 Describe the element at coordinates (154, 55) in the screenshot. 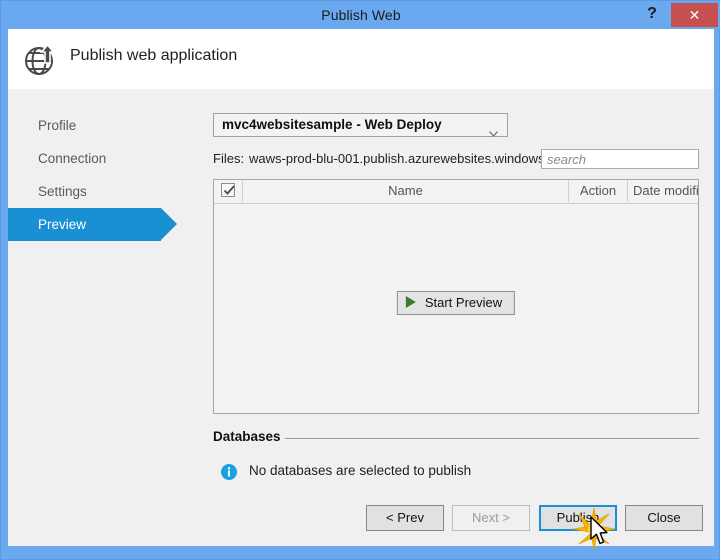

I see `page-title: Publish web application` at that location.